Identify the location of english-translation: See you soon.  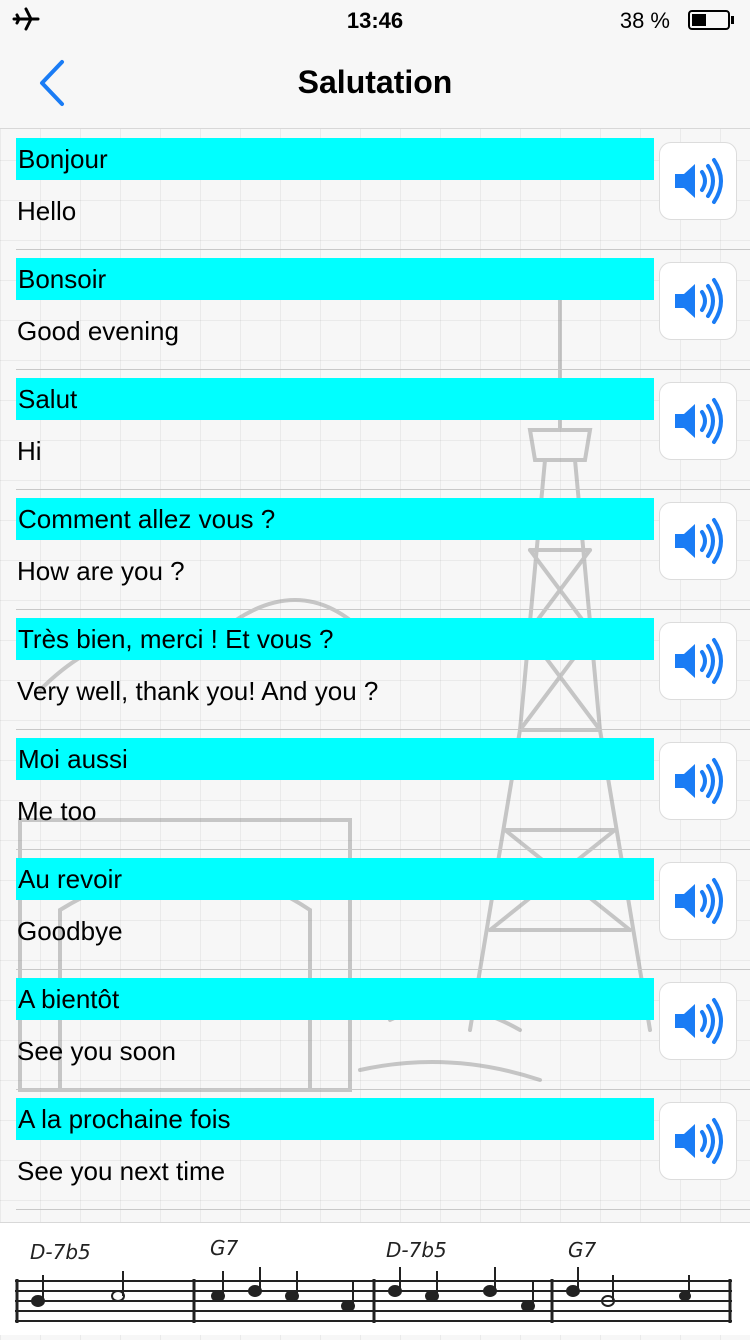
(97, 1051).